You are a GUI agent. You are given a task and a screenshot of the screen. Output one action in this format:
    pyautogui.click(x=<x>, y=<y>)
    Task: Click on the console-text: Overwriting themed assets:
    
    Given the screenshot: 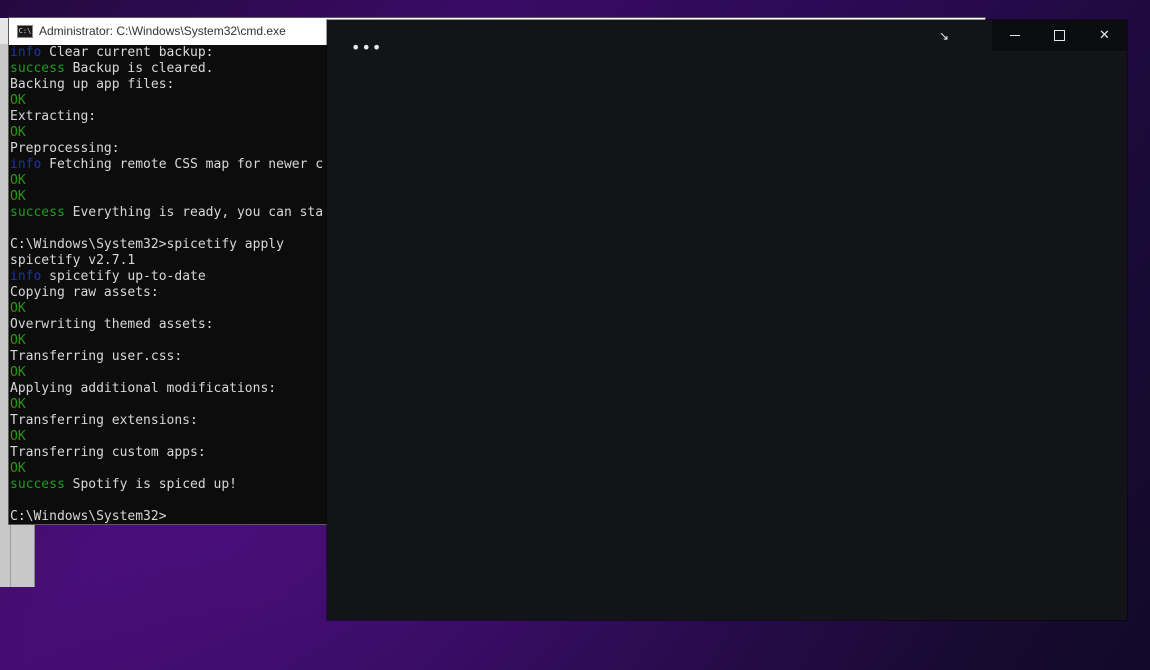 What is the action you would take?
    pyautogui.click(x=112, y=324)
    